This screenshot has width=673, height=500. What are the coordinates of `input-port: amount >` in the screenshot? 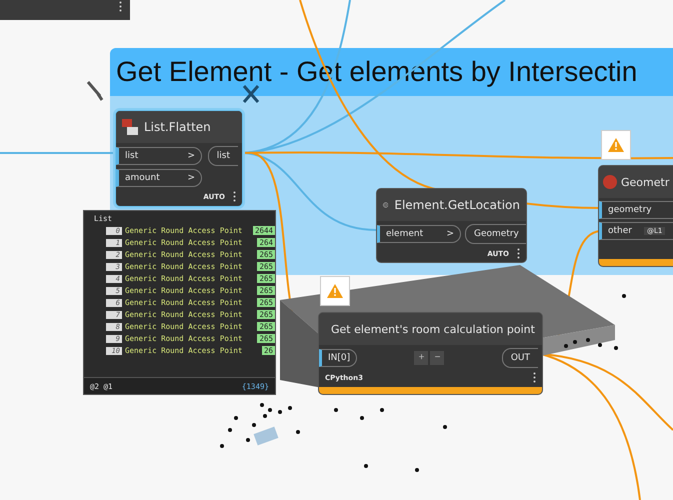 It's located at (159, 178).